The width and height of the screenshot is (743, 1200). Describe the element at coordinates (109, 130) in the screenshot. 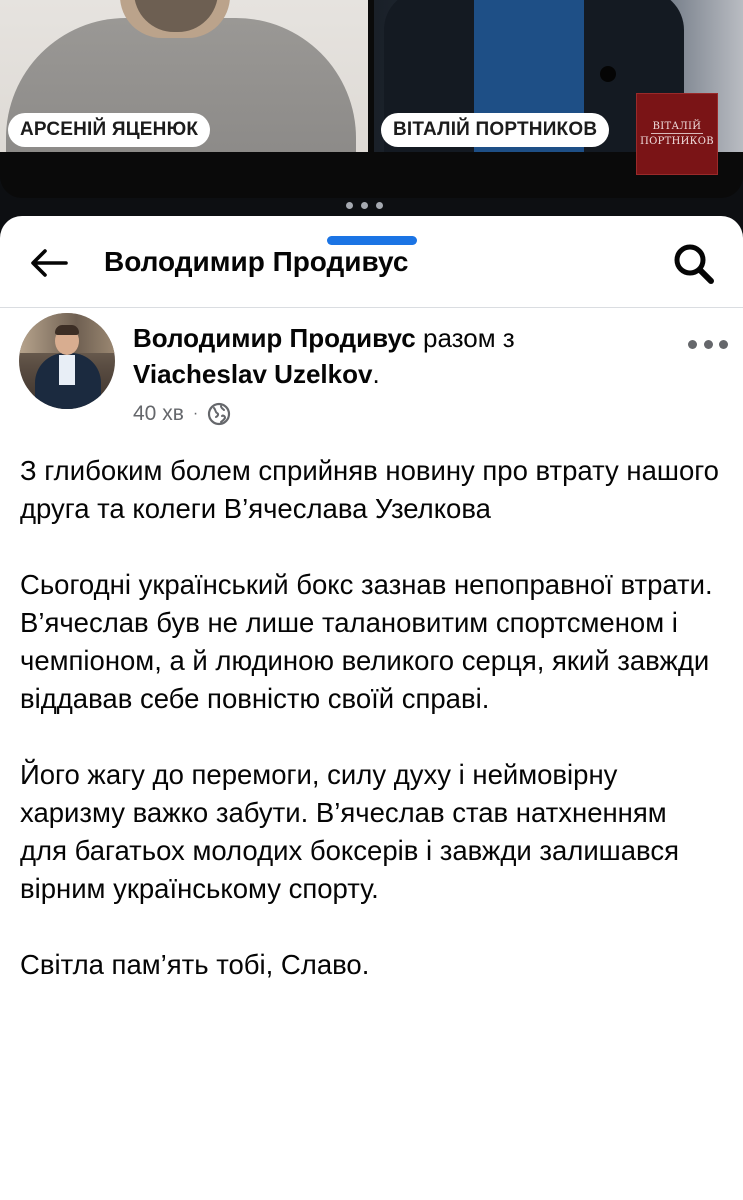

I see `speaker-left-name: АРСЕНІЙ ЯЦЕНЮК` at that location.